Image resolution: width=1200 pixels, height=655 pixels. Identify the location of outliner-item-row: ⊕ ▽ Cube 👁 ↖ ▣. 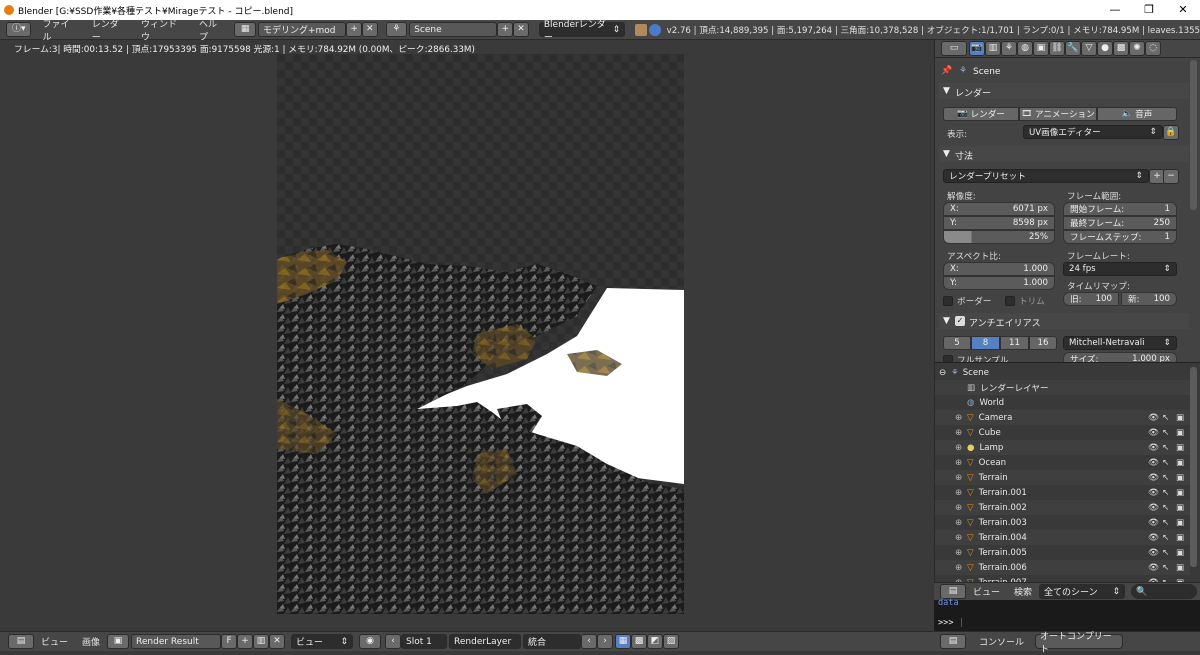
(1062, 432).